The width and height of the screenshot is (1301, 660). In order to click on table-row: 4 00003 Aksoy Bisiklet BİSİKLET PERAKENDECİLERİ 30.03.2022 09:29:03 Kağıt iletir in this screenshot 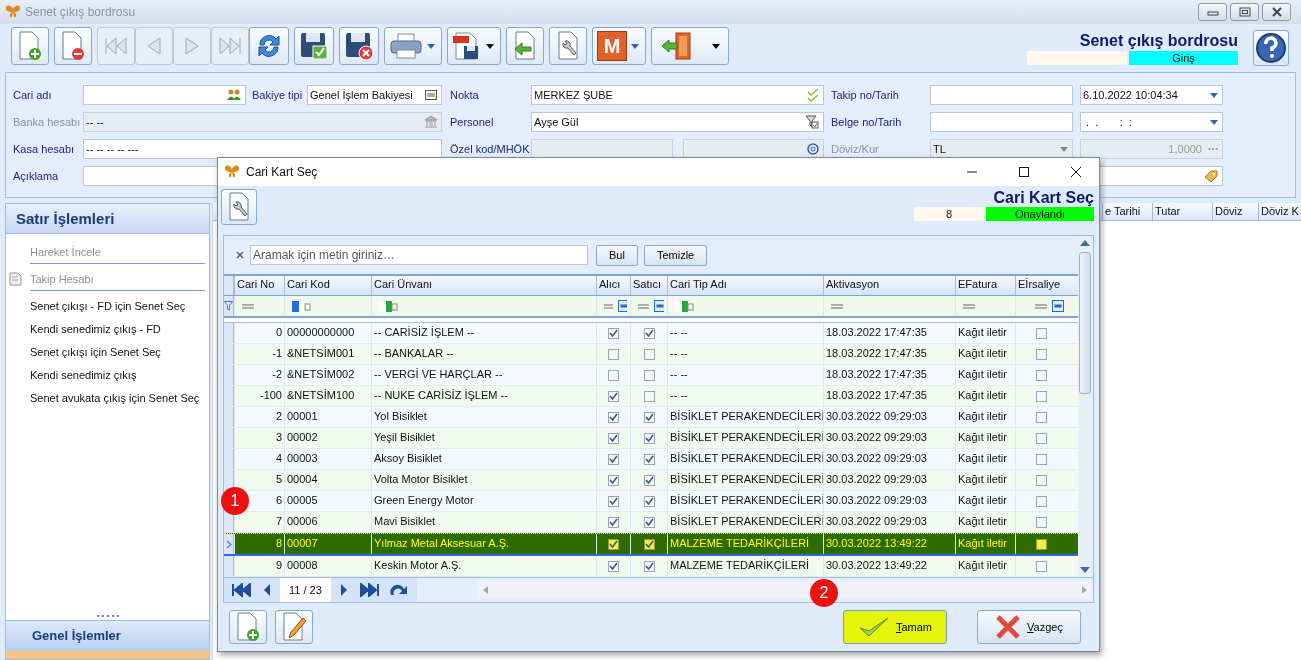, I will do `click(651, 459)`.